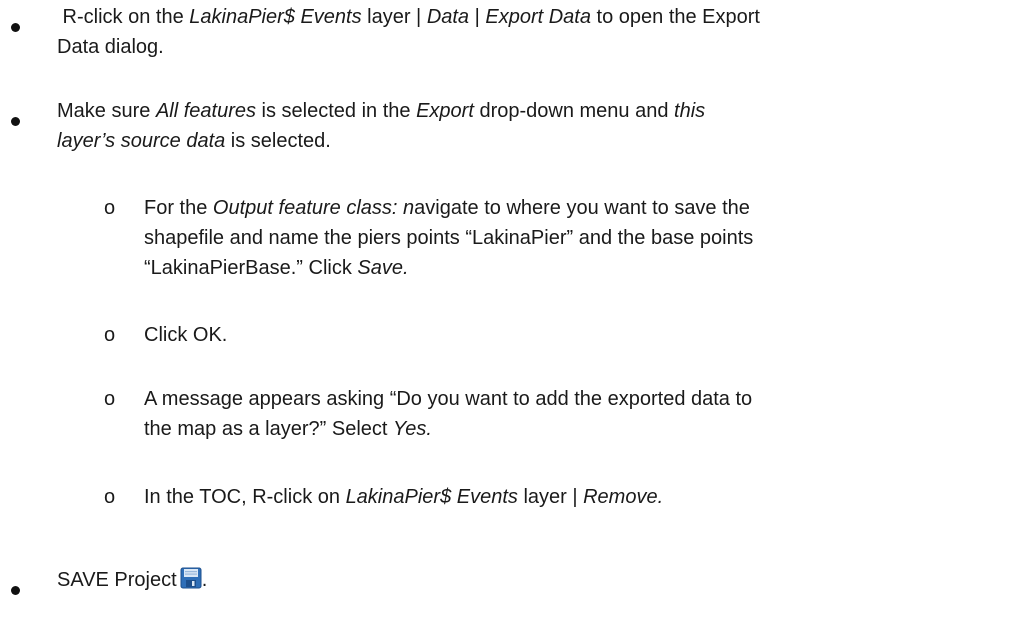 Image resolution: width=1016 pixels, height=633 pixels. What do you see at coordinates (205, 111) in the screenshot?
I see `italic-term: All features` at bounding box center [205, 111].